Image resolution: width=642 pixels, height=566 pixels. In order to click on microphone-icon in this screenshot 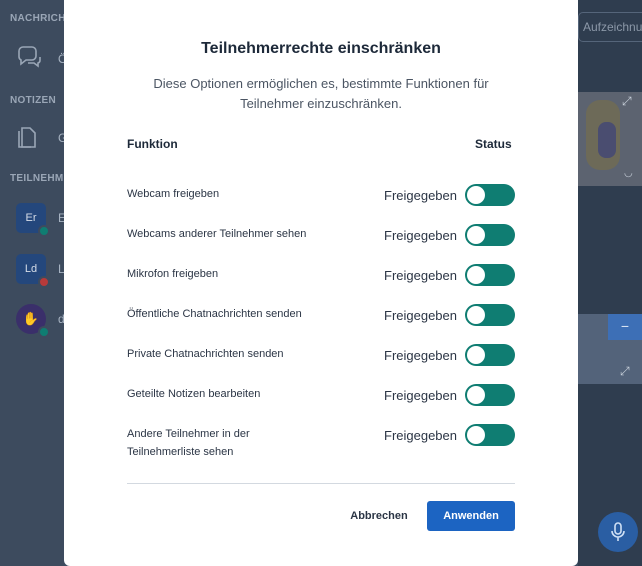, I will do `click(618, 531)`.